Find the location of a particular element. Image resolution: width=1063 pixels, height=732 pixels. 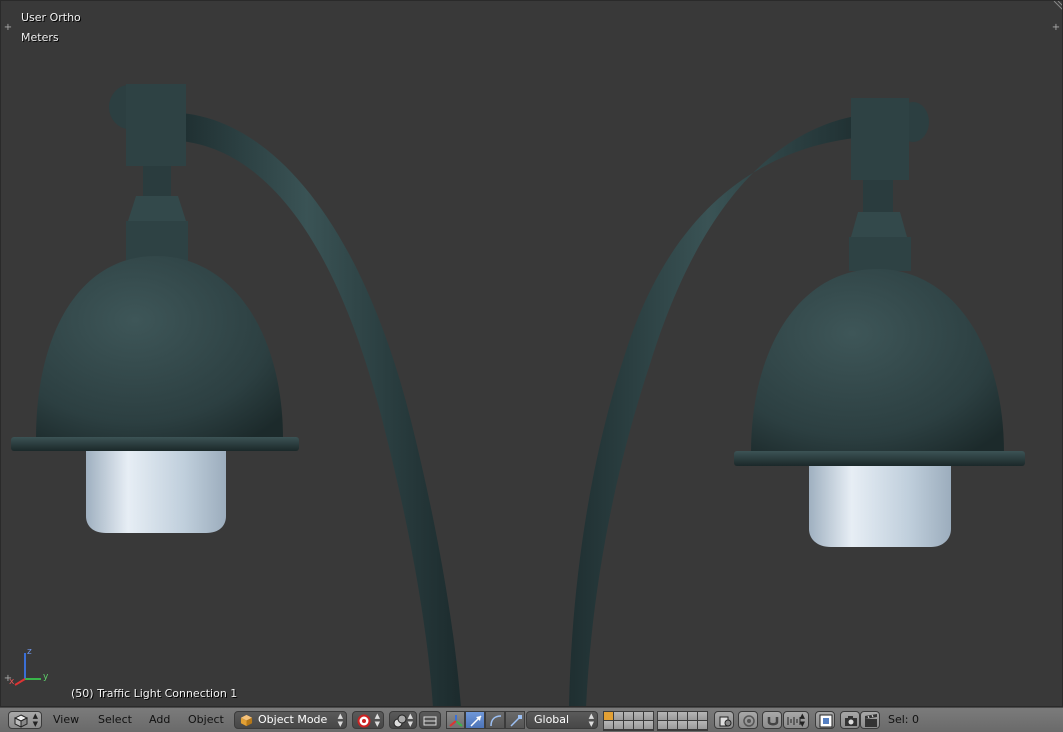

mode-dropdown: Object Mode ▲ ▼ is located at coordinates (290, 720).